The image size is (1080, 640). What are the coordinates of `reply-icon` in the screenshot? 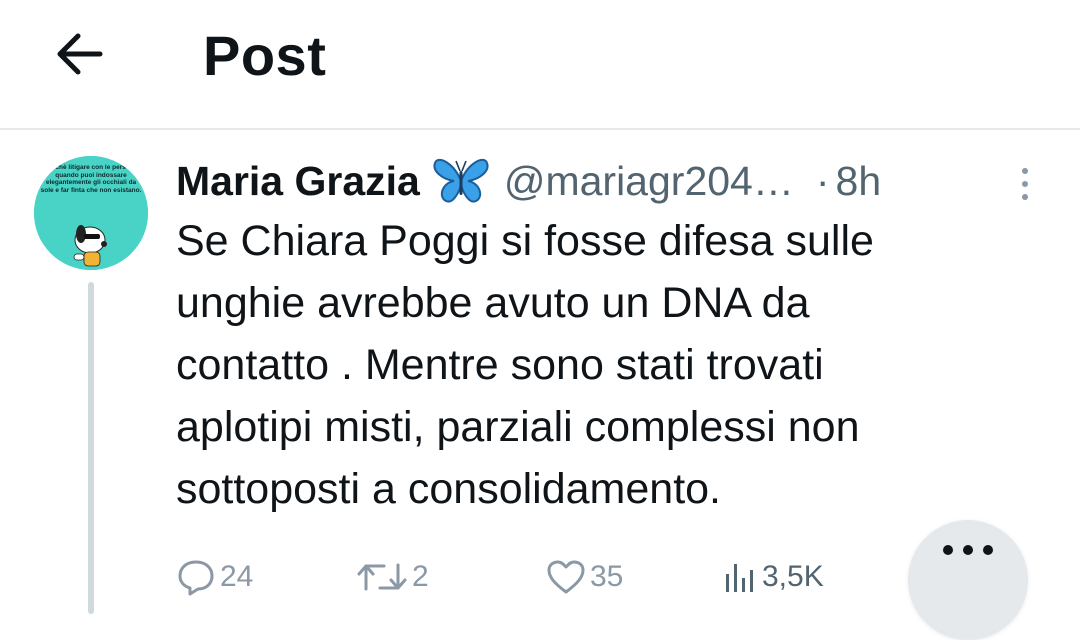 It's located at (196, 578).